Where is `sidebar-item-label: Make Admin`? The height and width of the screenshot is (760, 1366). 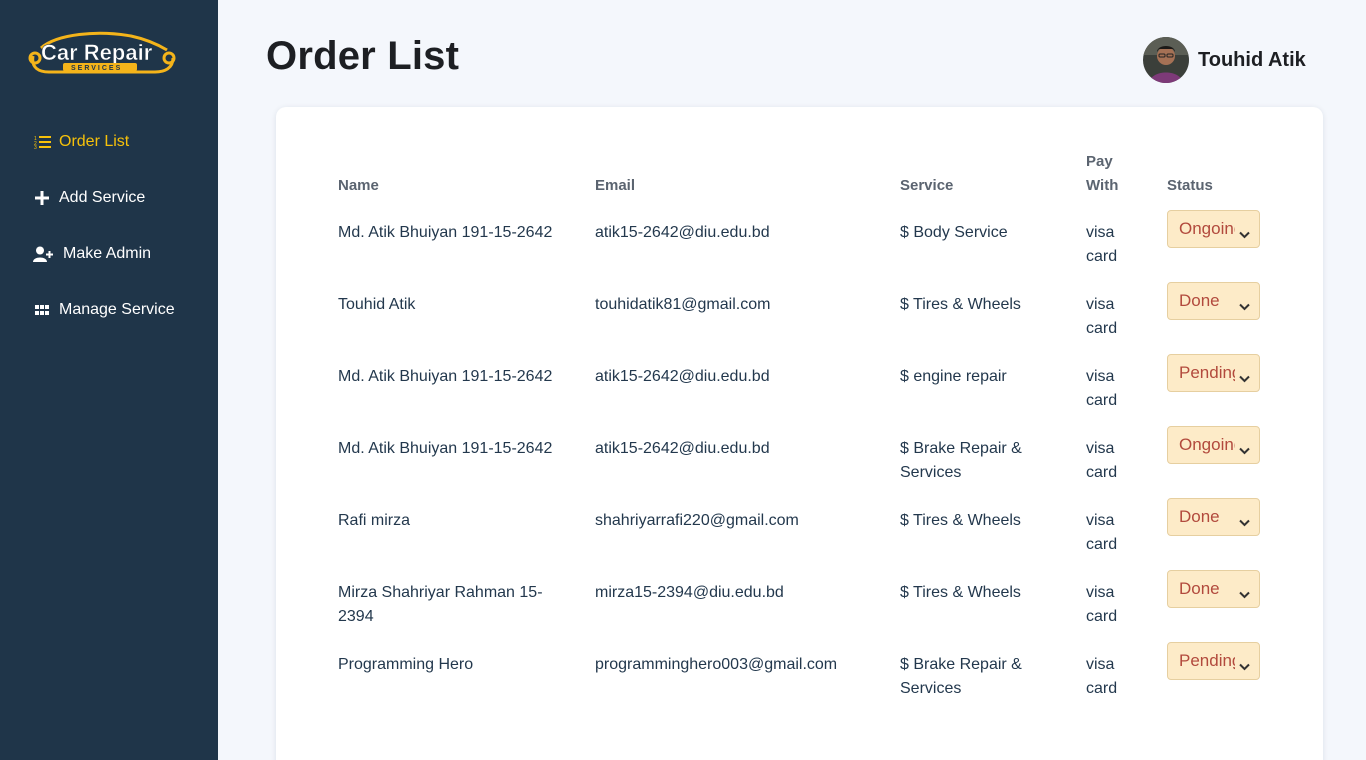 sidebar-item-label: Make Admin is located at coordinates (107, 253).